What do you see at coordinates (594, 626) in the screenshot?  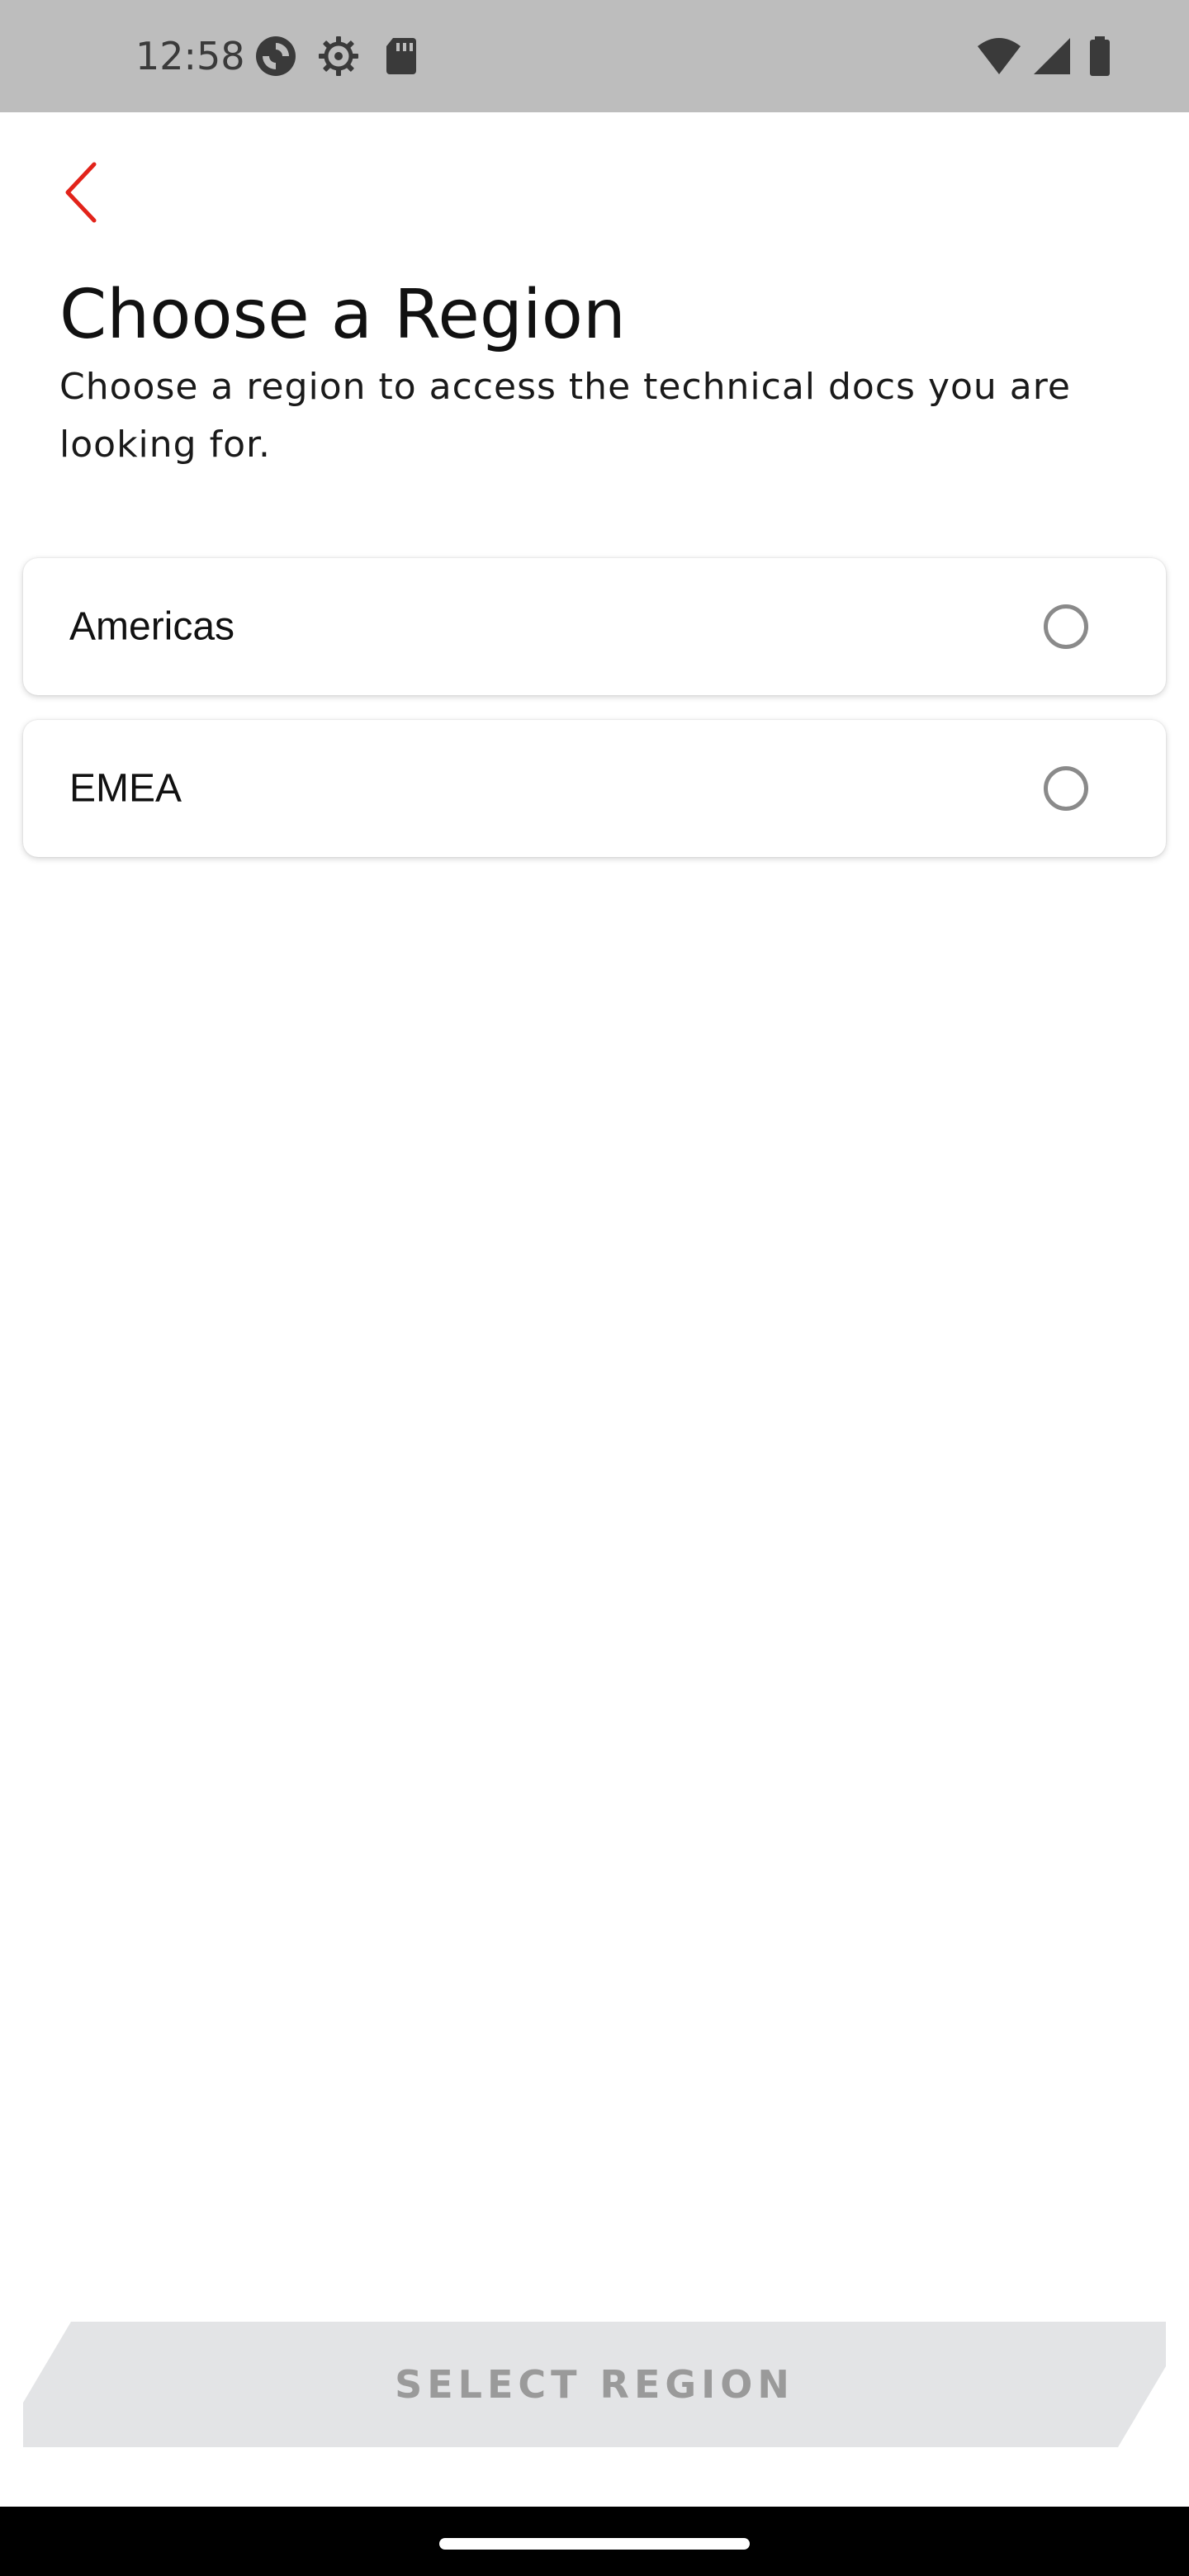 I see `region-option-americas: Americas` at bounding box center [594, 626].